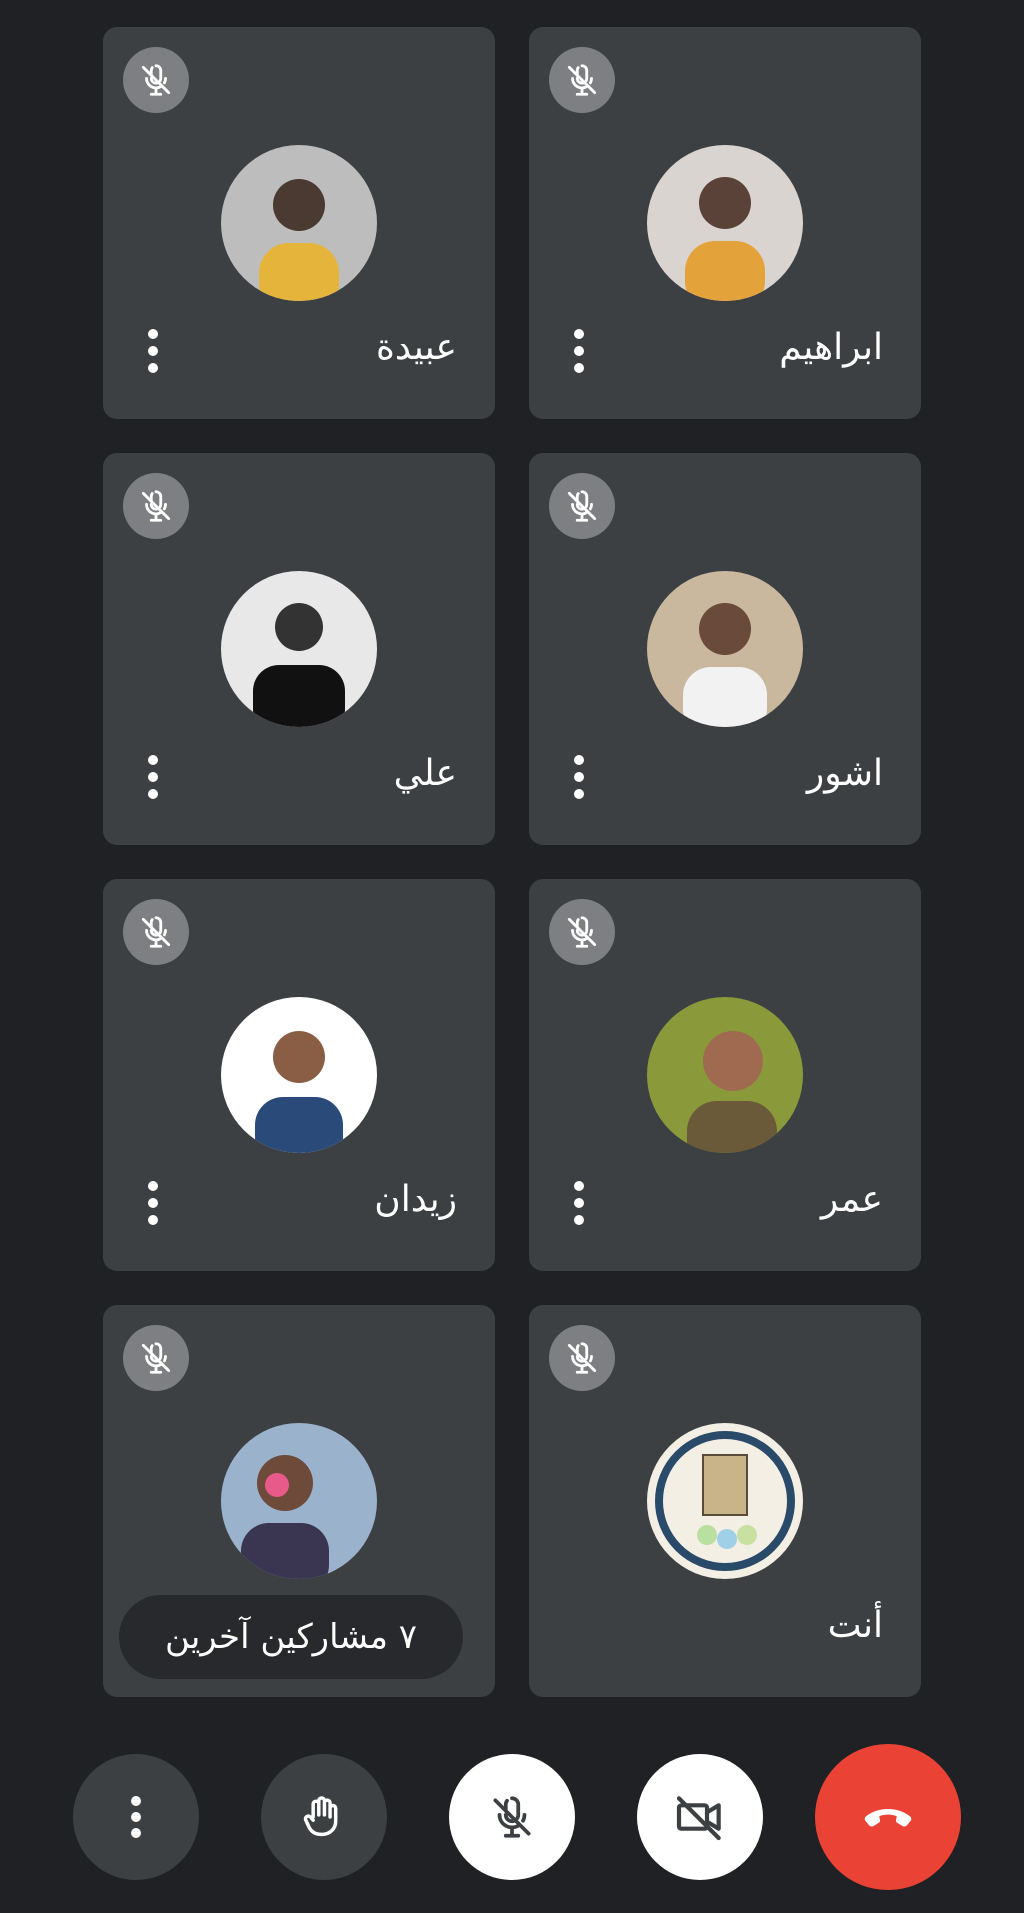  I want to click on participant-tile-self: أنت, so click(725, 1501).